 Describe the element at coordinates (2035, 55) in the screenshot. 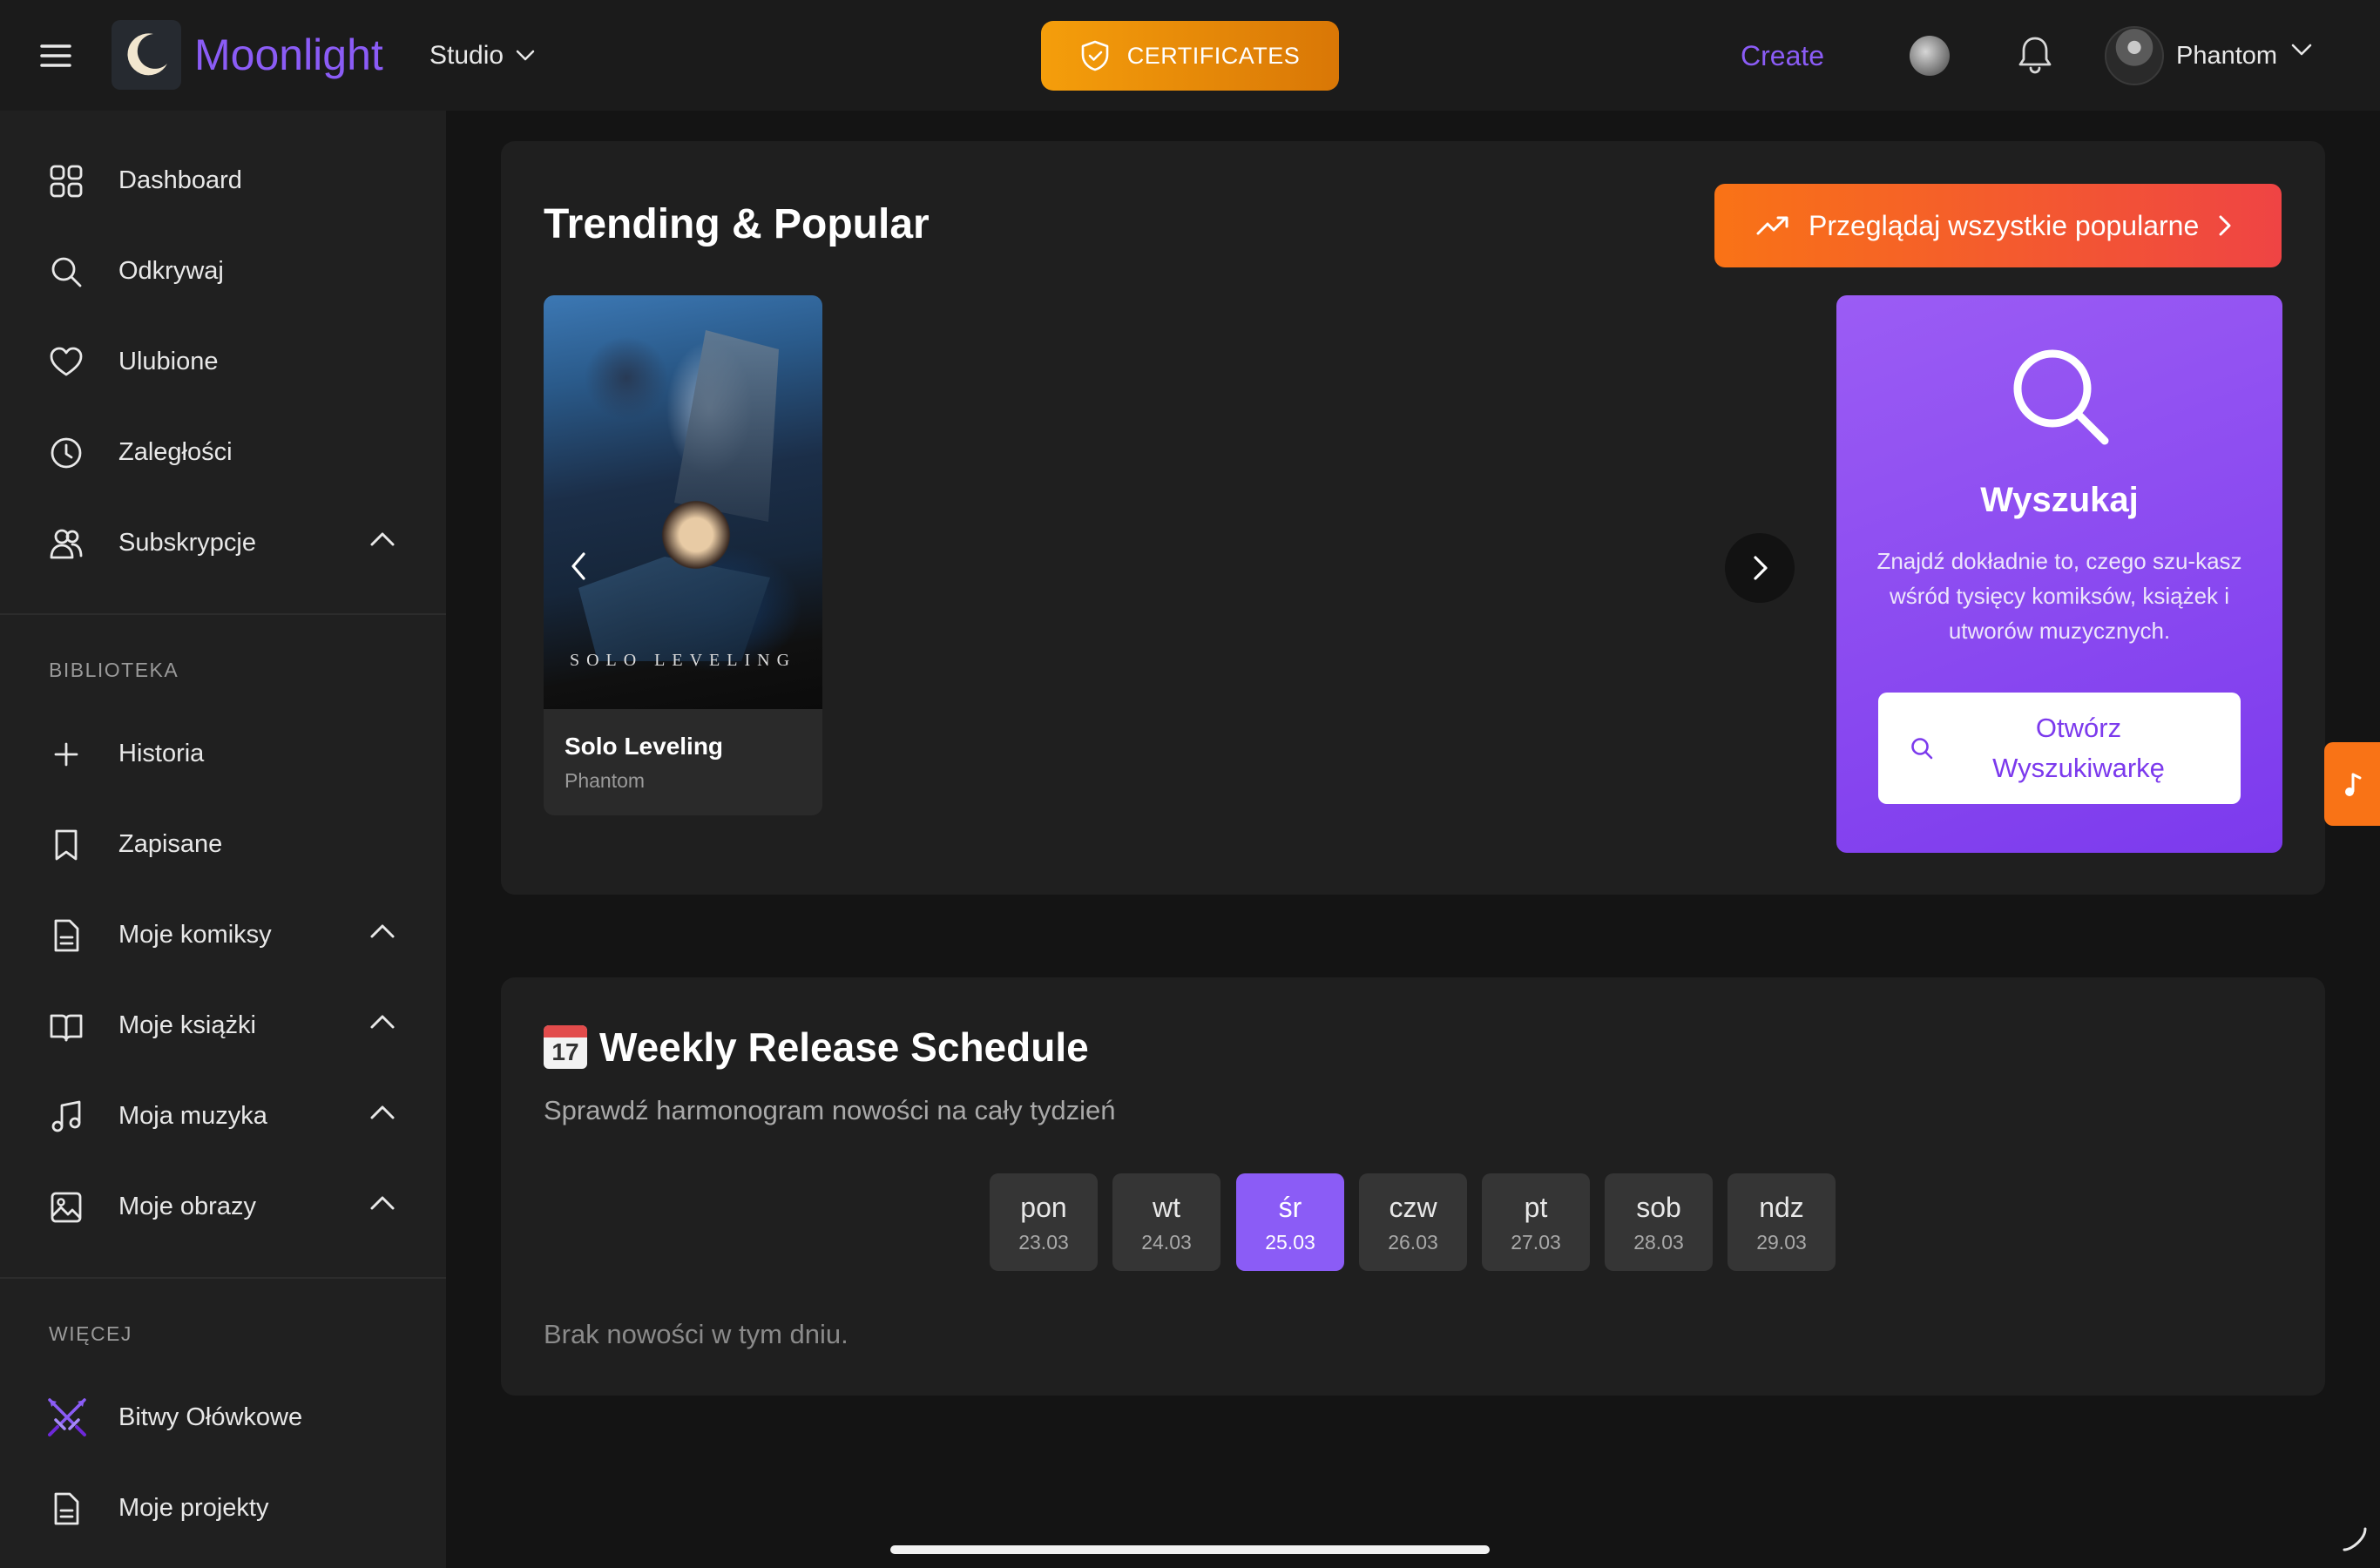

I see `bell-icon` at that location.